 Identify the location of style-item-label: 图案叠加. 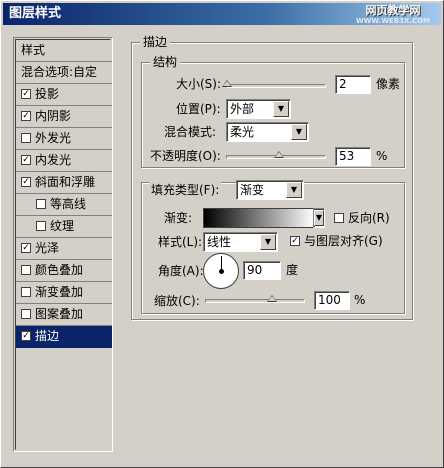
(59, 314).